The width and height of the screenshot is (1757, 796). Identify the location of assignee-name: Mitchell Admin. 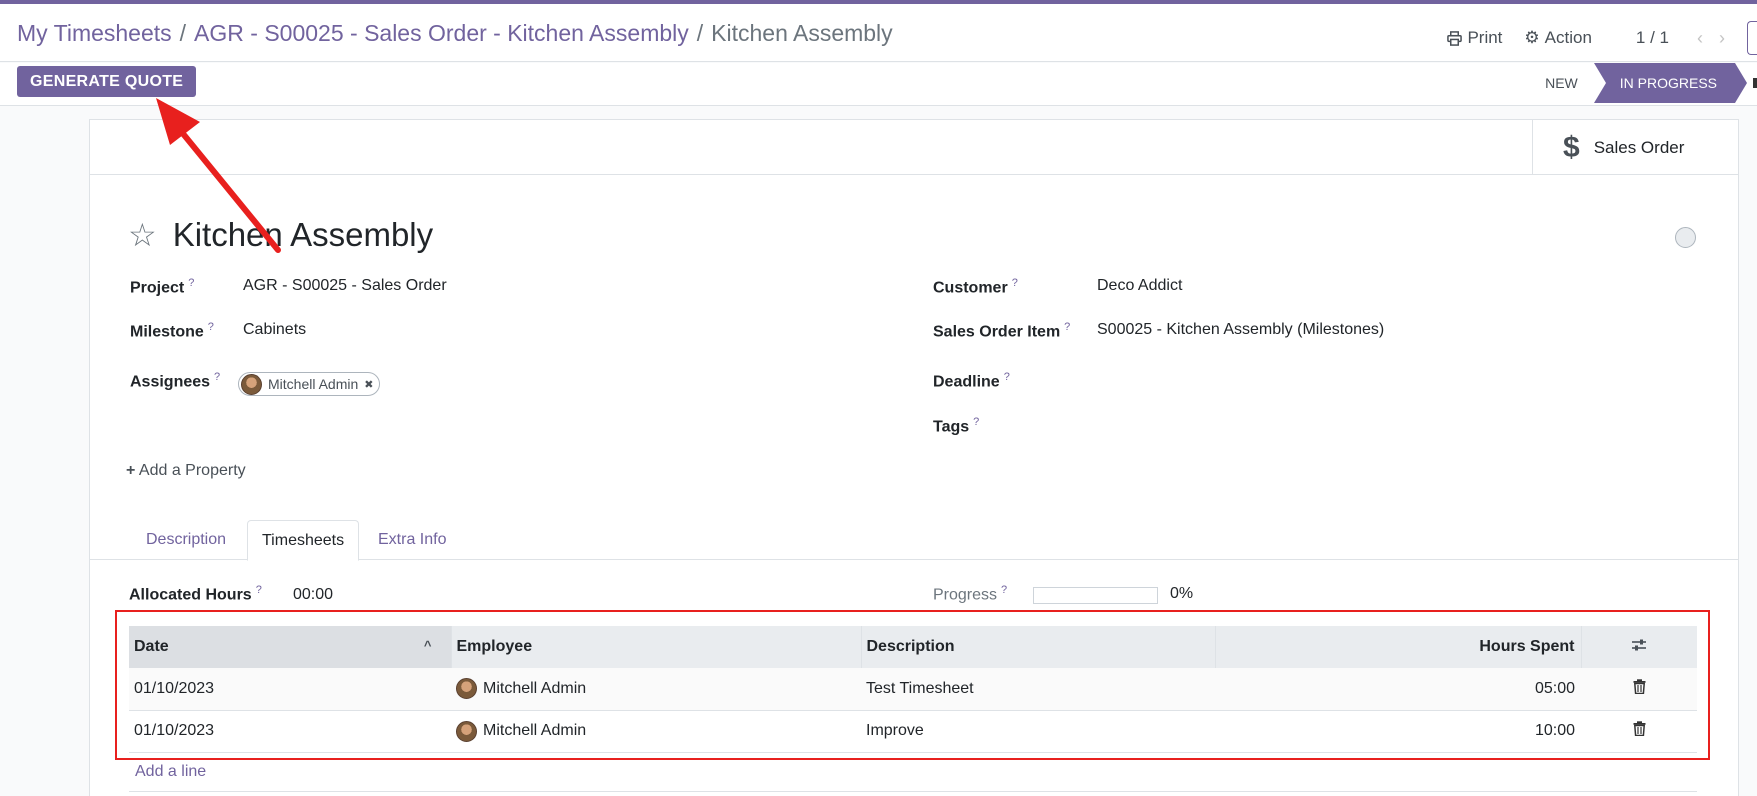
(313, 384).